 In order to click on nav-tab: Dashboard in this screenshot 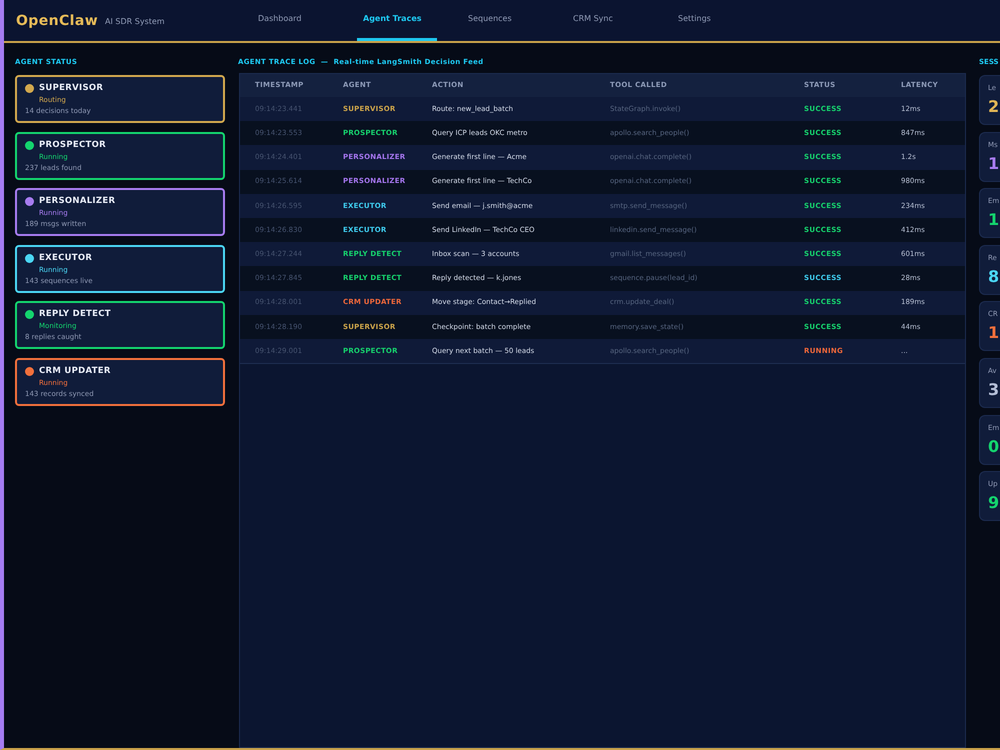, I will do `click(292, 20)`.